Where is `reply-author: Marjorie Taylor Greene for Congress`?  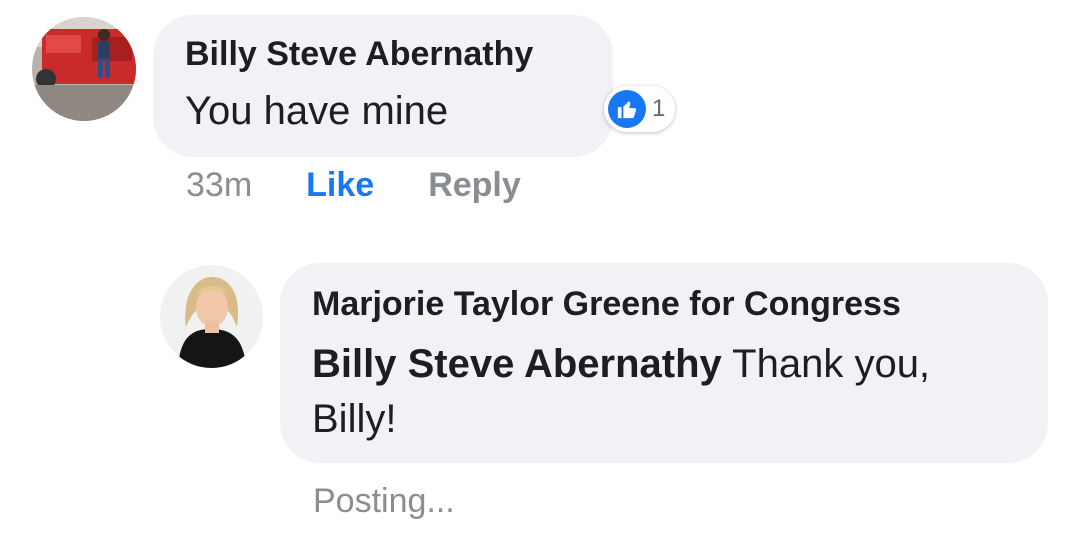 reply-author: Marjorie Taylor Greene for Congress is located at coordinates (606, 304).